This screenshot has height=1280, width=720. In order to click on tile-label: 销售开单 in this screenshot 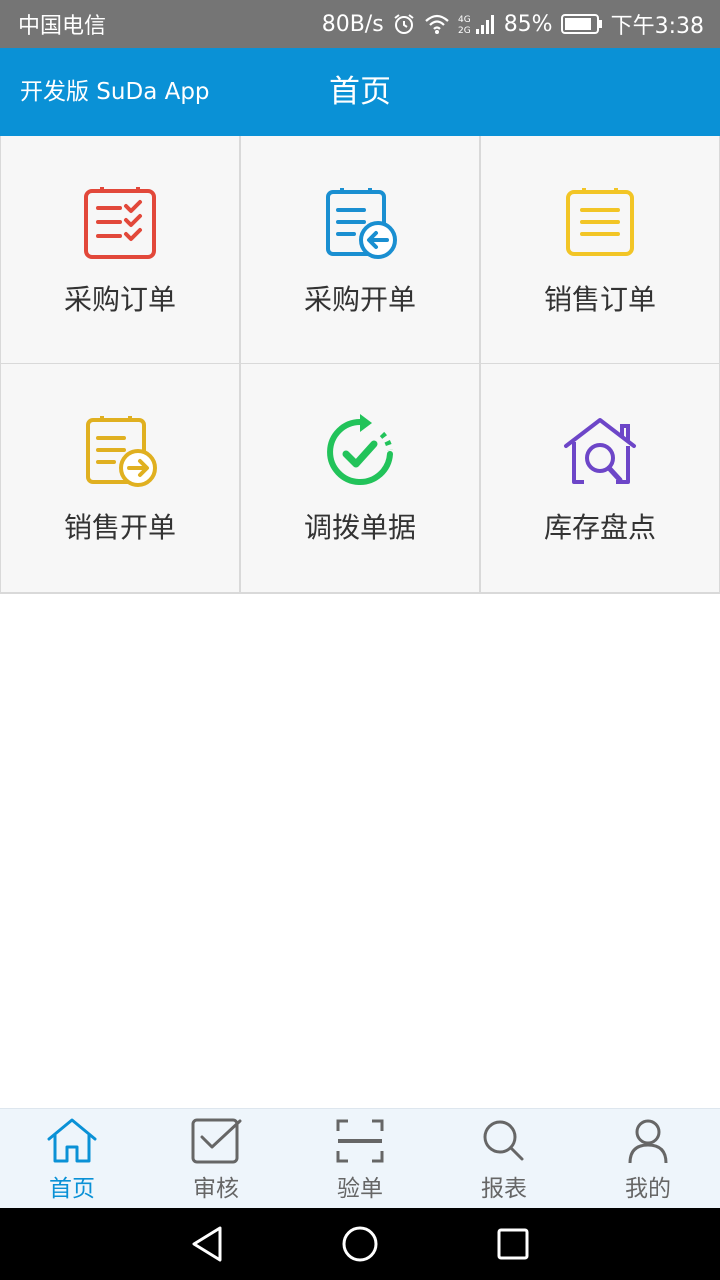, I will do `click(119, 527)`.